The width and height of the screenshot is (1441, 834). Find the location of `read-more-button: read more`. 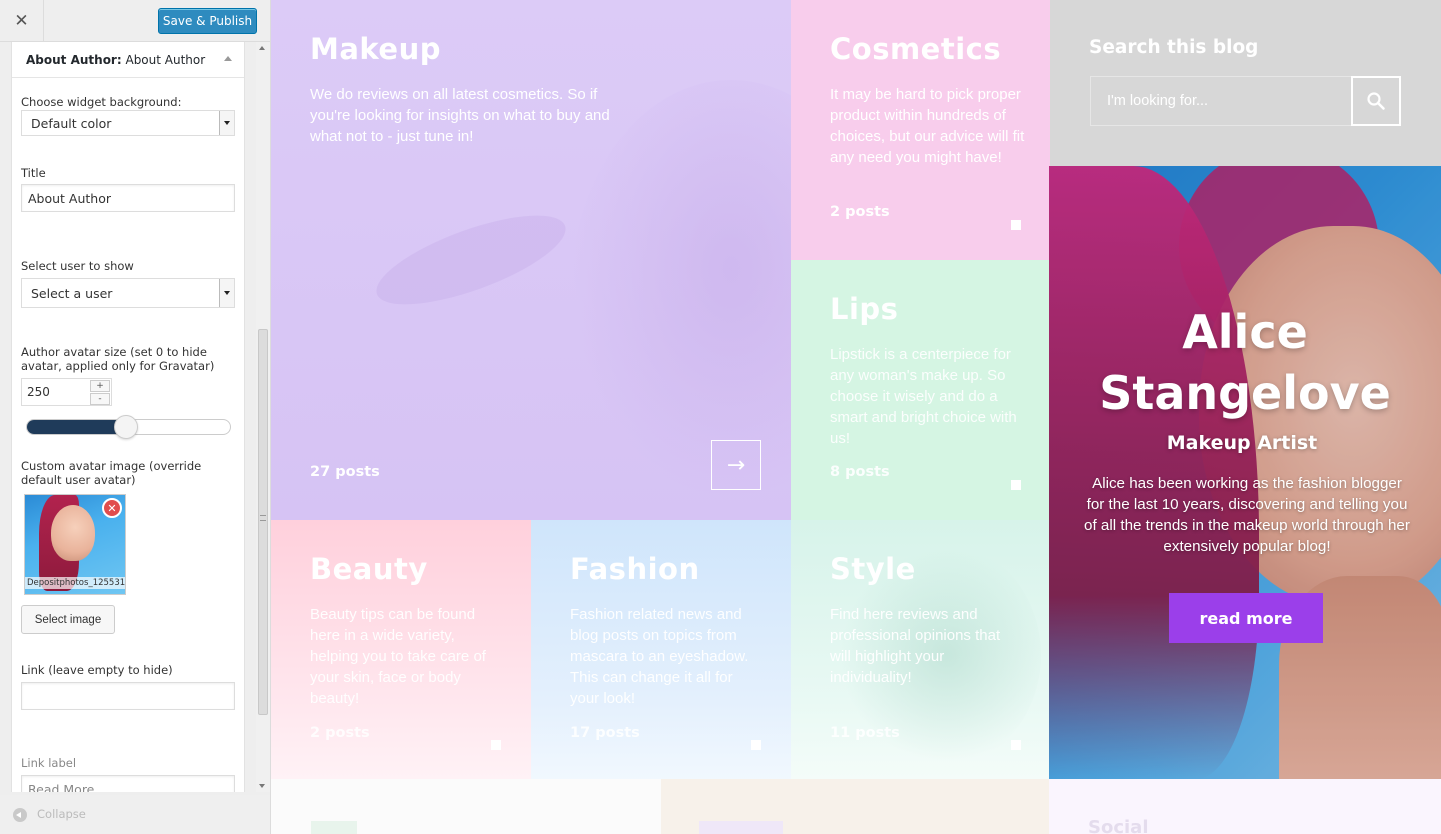

read-more-button: read more is located at coordinates (1246, 618).